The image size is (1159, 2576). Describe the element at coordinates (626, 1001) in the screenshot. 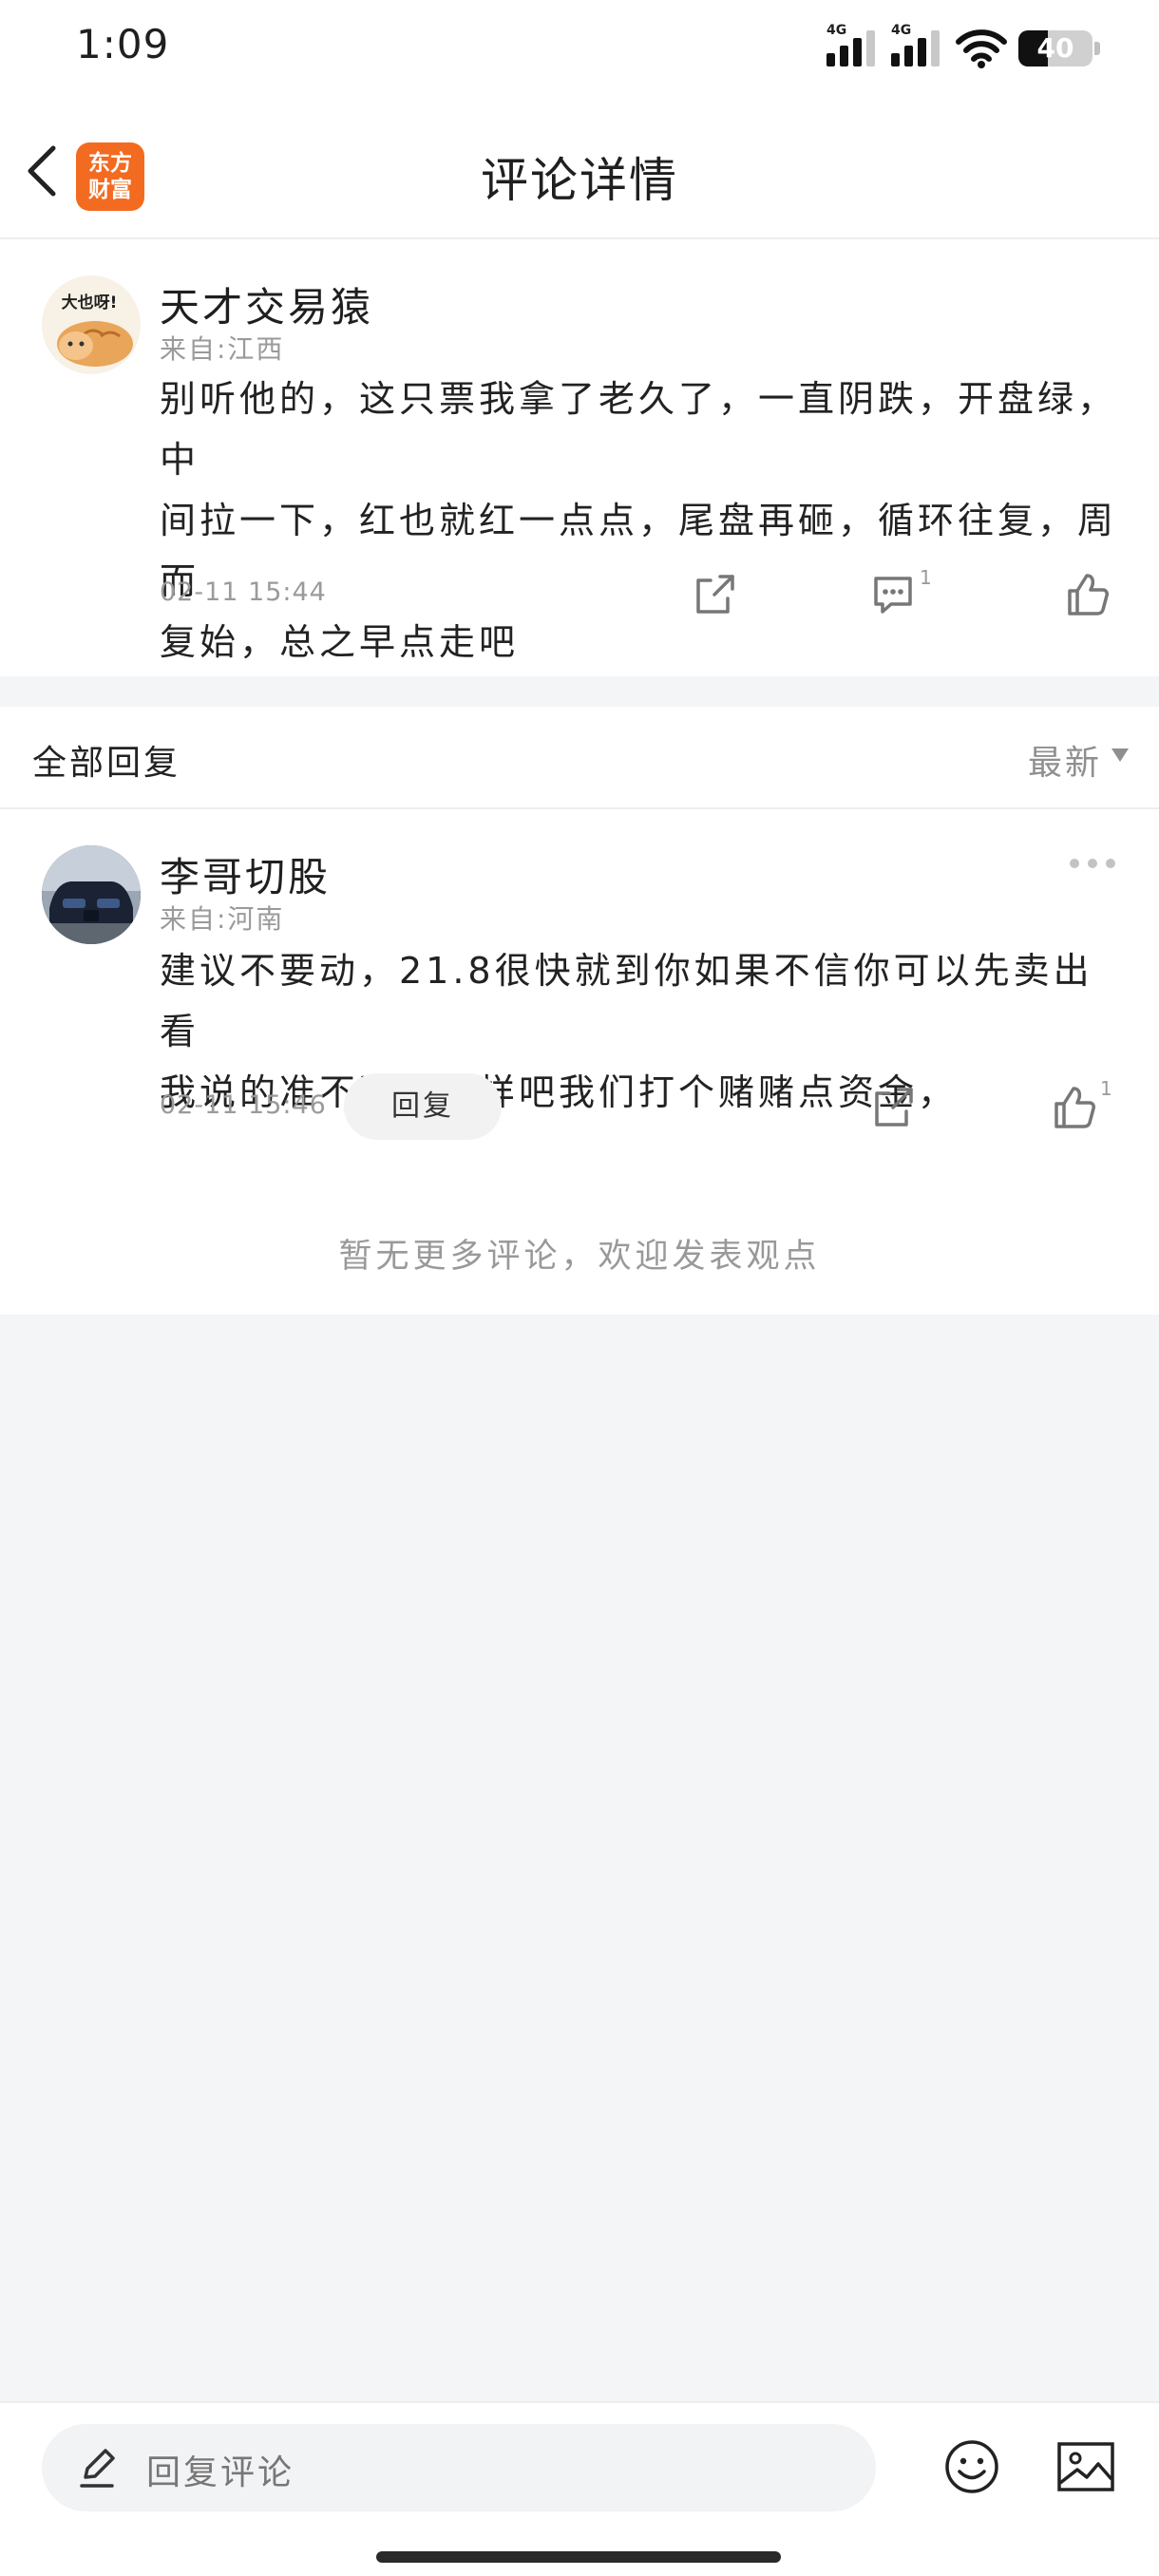

I see `reply-line: 建议不要动，21.8很快就到你如果不信你可以先卖出看` at that location.